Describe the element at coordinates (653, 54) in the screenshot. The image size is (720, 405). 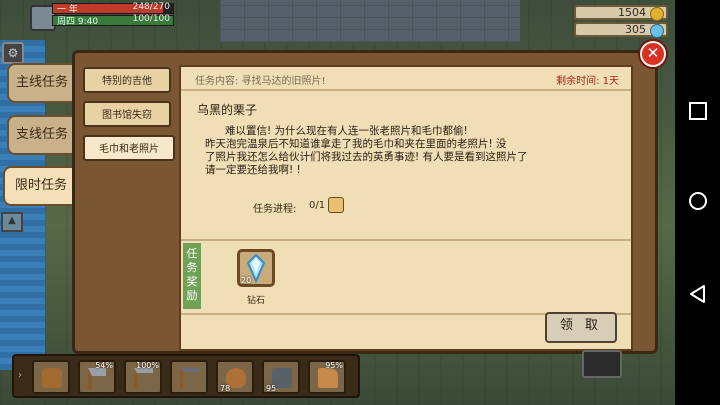
I see `close-icon: ✕` at that location.